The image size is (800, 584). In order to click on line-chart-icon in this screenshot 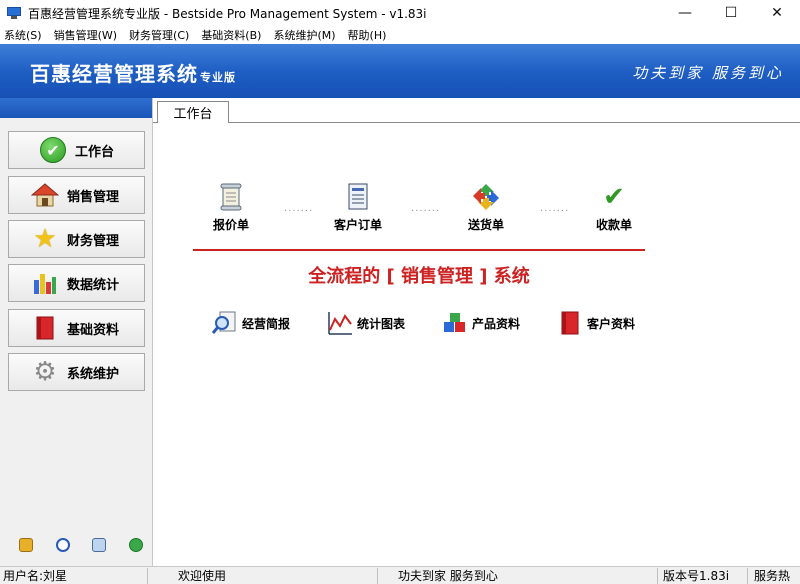, I will do `click(340, 323)`.